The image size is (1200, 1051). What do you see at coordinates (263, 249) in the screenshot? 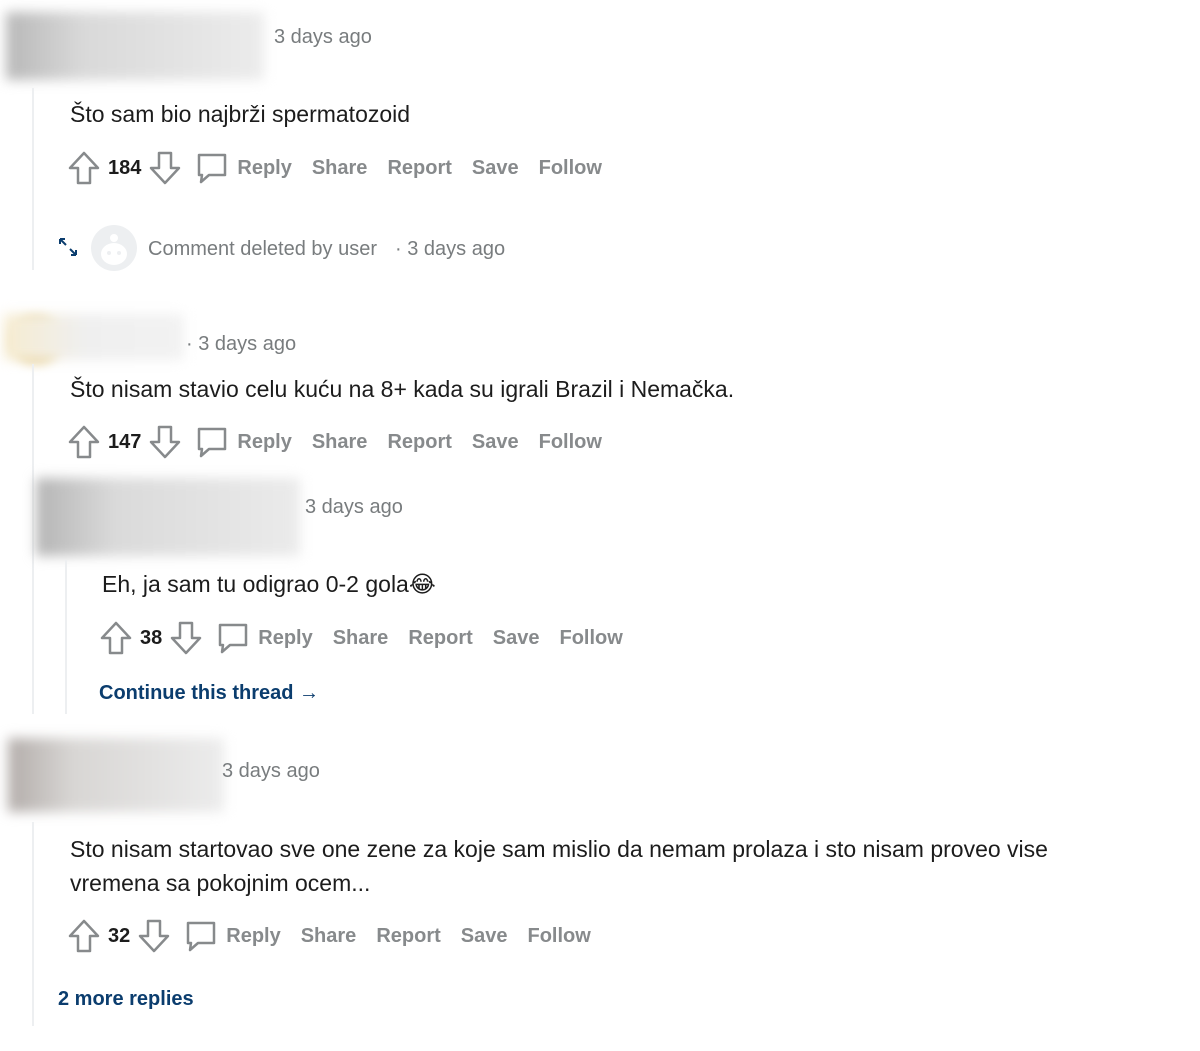
I see `deleted-comment-label: Comment deleted by user` at bounding box center [263, 249].